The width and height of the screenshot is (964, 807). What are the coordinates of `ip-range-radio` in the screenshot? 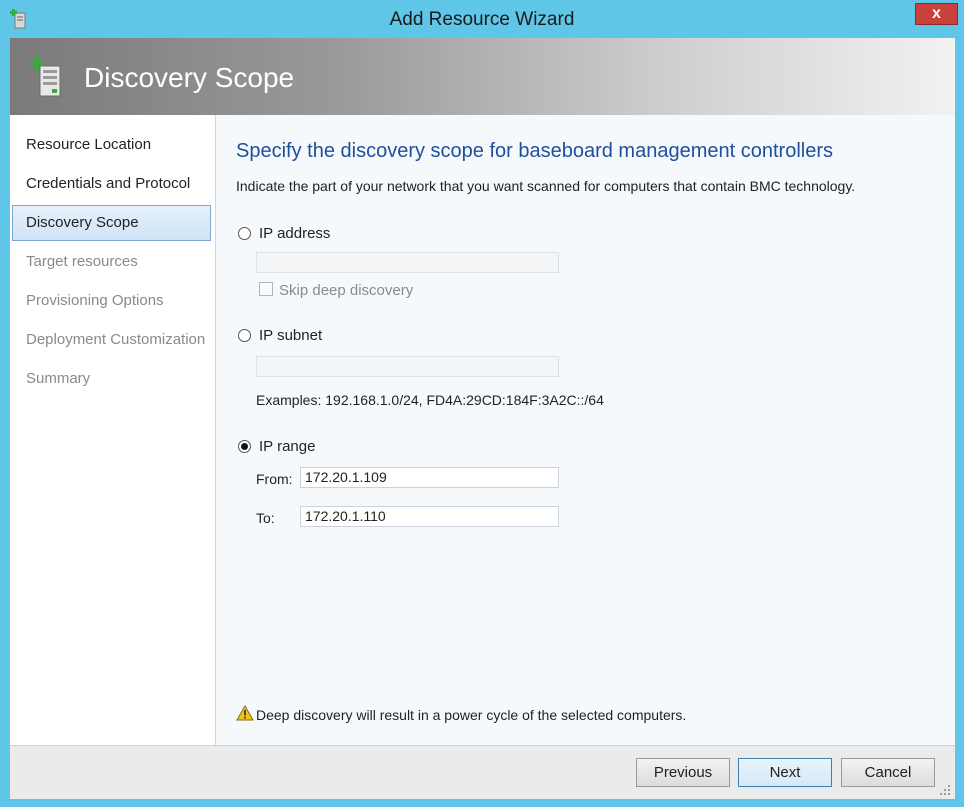 It's located at (244, 446).